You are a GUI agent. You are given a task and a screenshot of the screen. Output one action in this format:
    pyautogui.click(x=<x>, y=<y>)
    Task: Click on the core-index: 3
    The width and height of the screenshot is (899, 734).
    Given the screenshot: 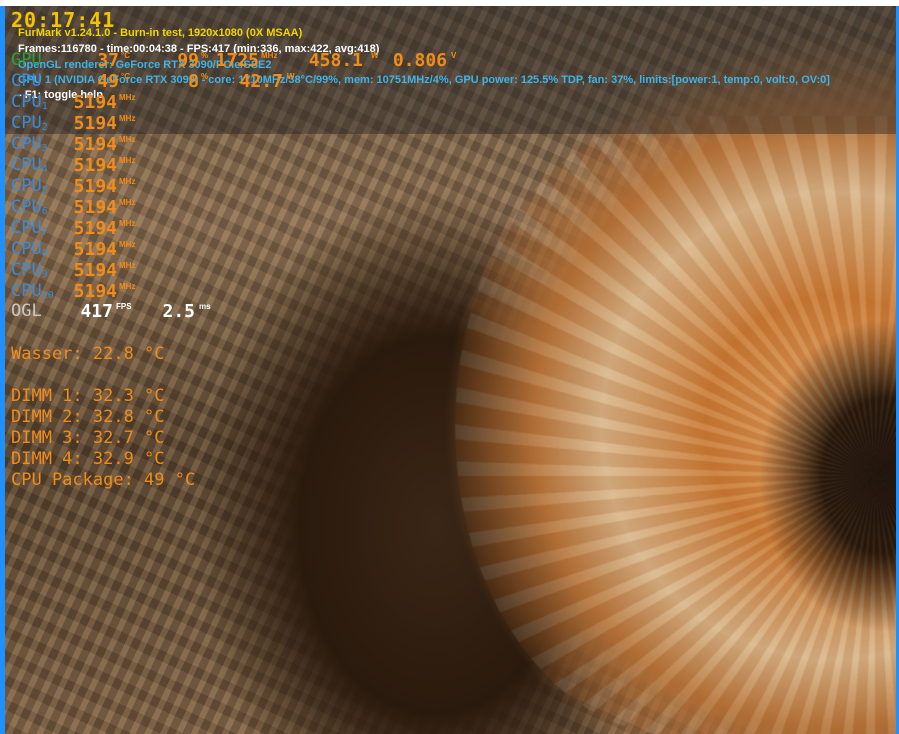 What is the action you would take?
    pyautogui.click(x=44, y=148)
    